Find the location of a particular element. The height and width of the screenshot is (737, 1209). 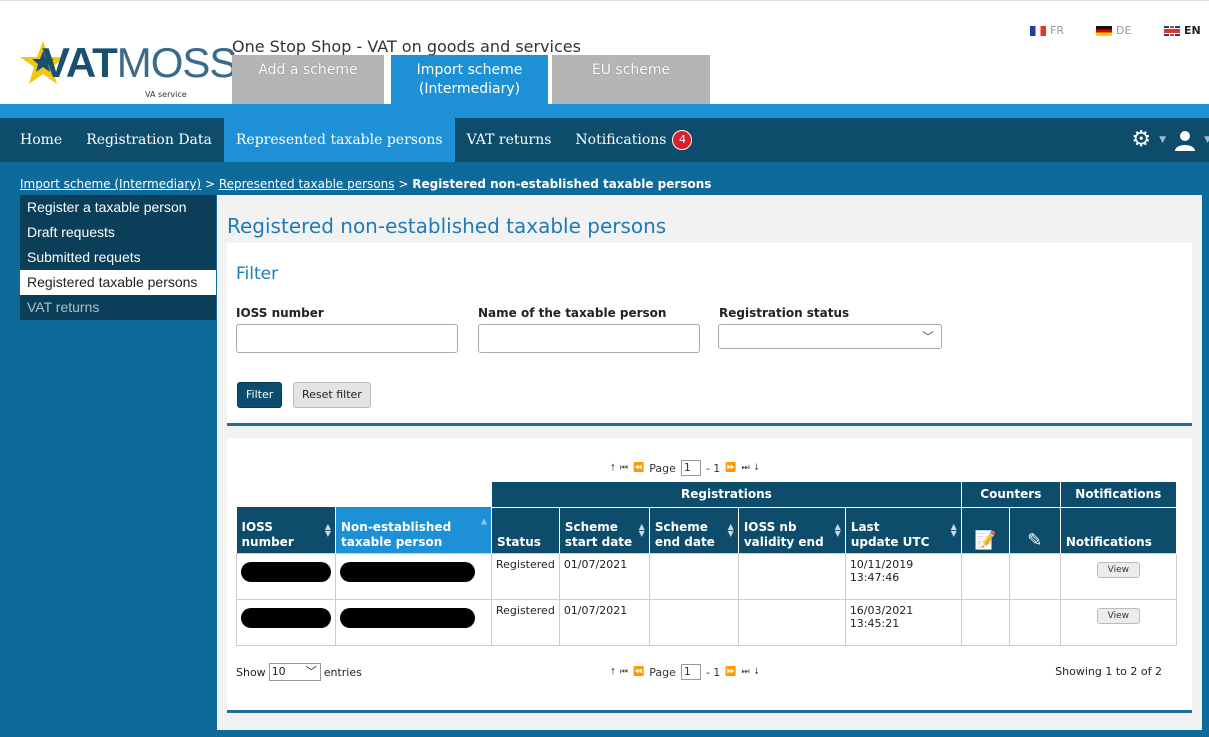

cell-counter-payments is located at coordinates (1034, 622).